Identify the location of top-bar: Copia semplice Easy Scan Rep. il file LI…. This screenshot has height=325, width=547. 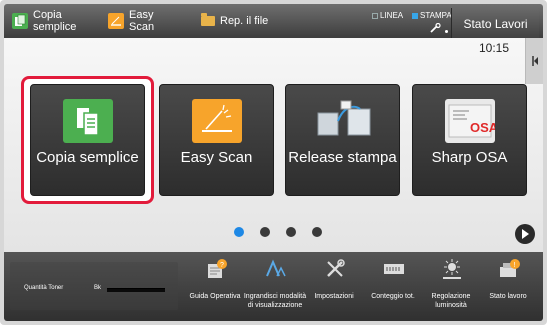
(273, 22).